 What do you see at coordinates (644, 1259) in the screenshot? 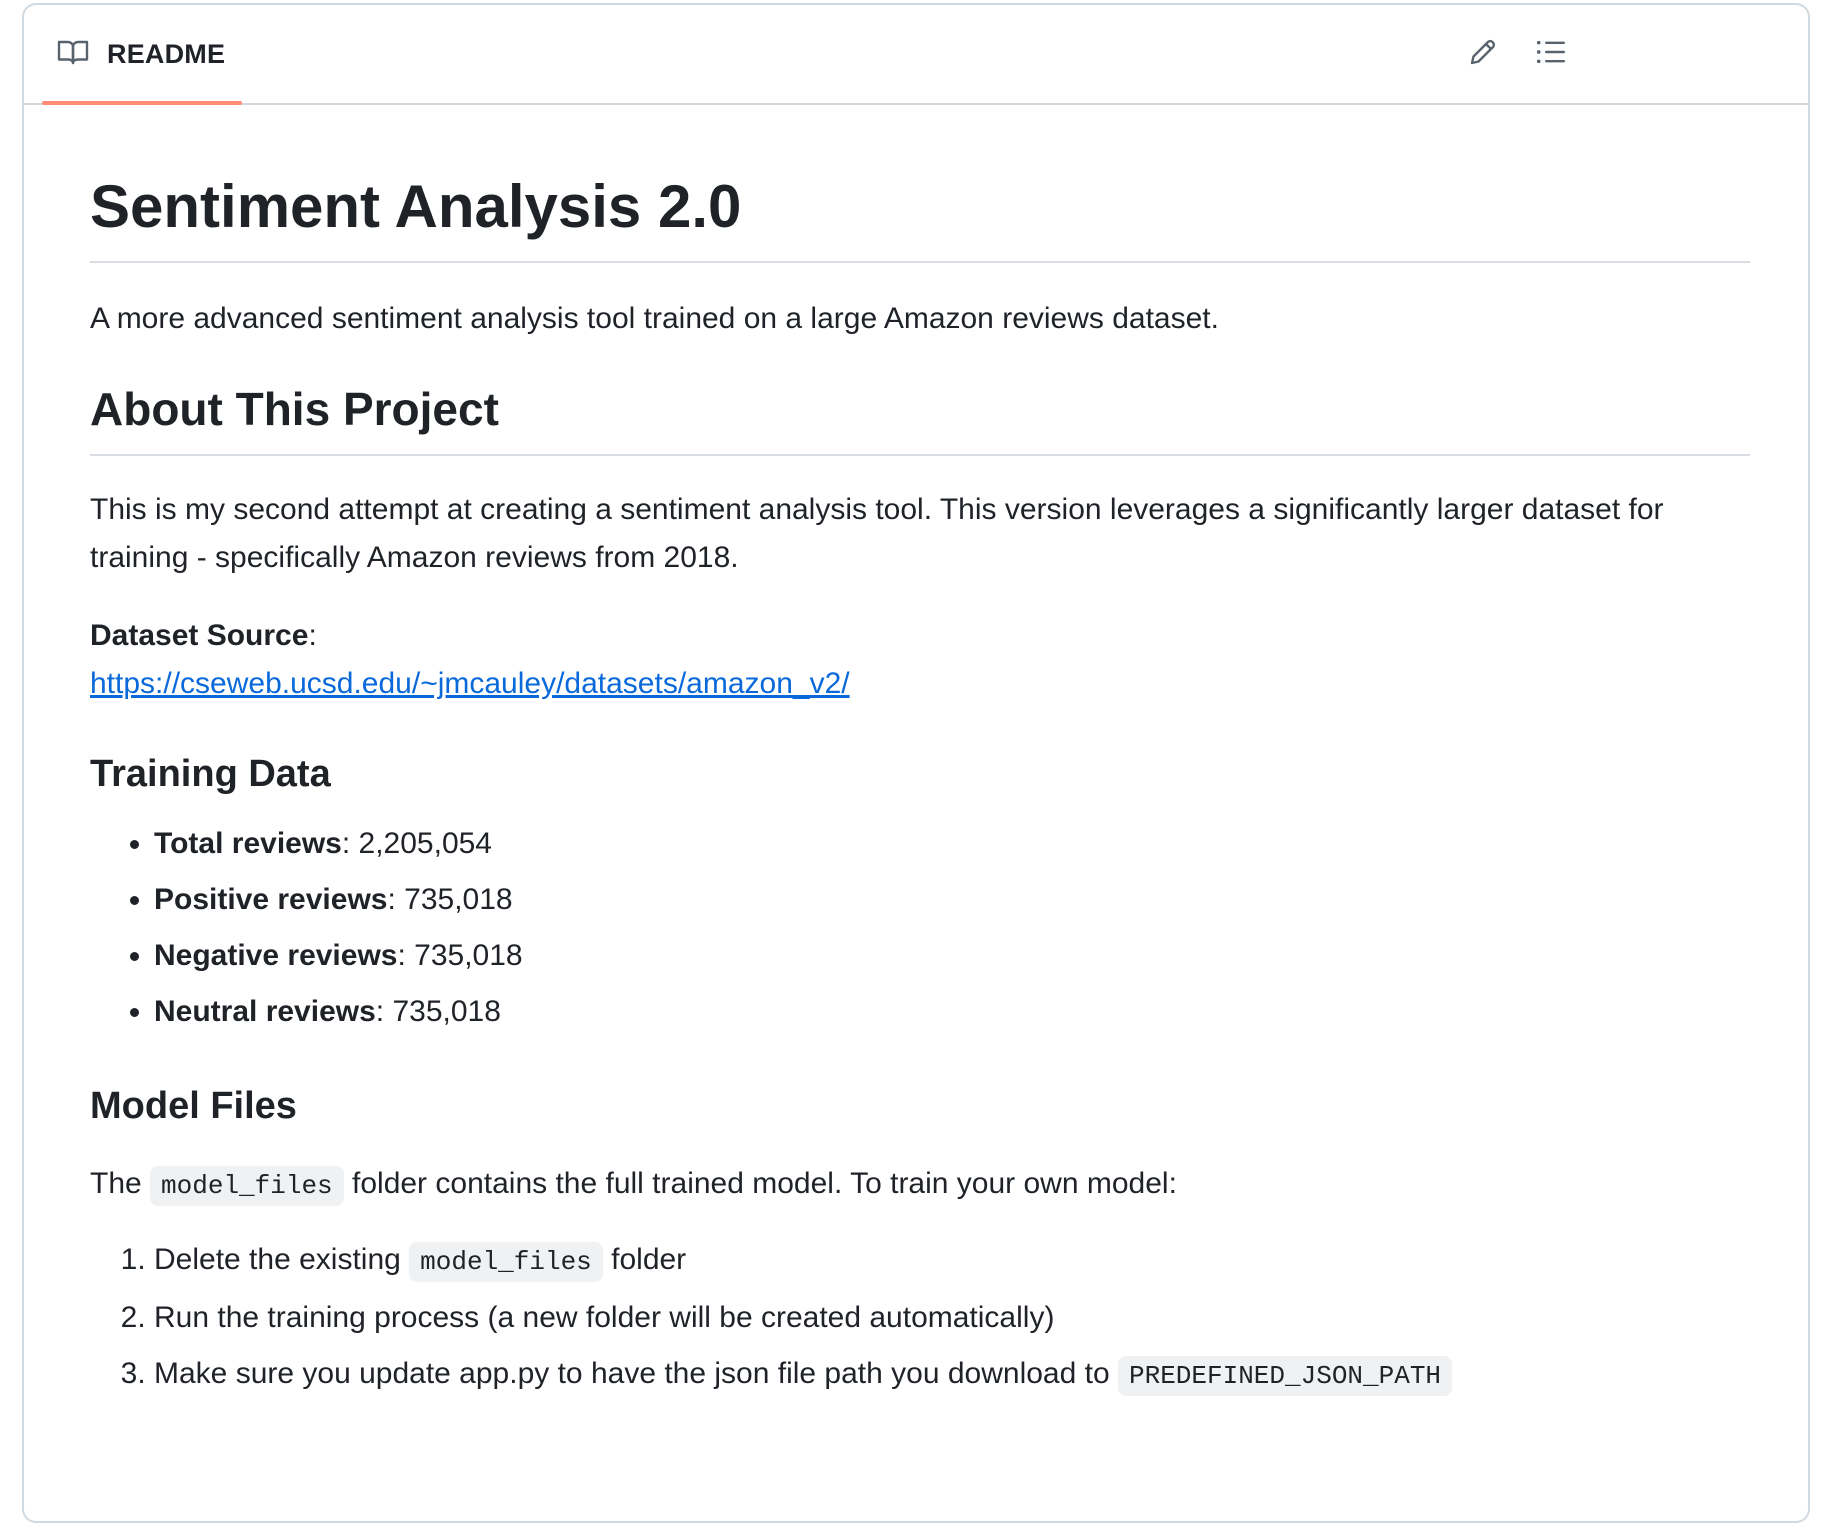
I see `step-text-after: folder` at bounding box center [644, 1259].